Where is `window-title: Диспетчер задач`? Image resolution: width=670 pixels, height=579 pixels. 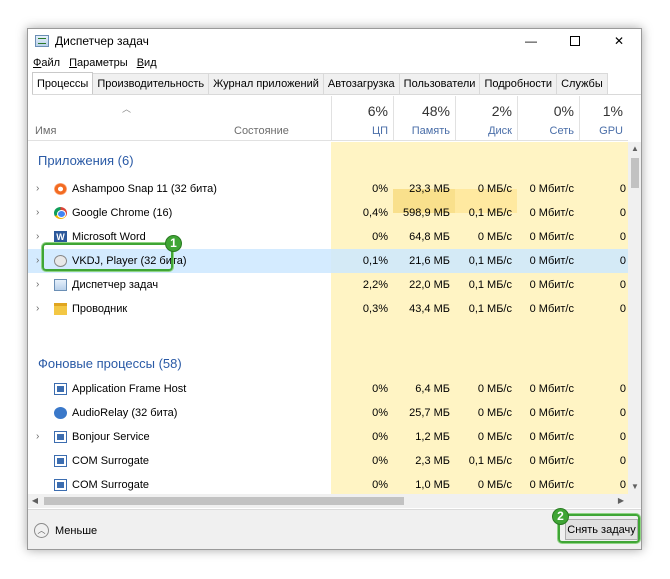
window-title: Диспетчер задач is located at coordinates (102, 41).